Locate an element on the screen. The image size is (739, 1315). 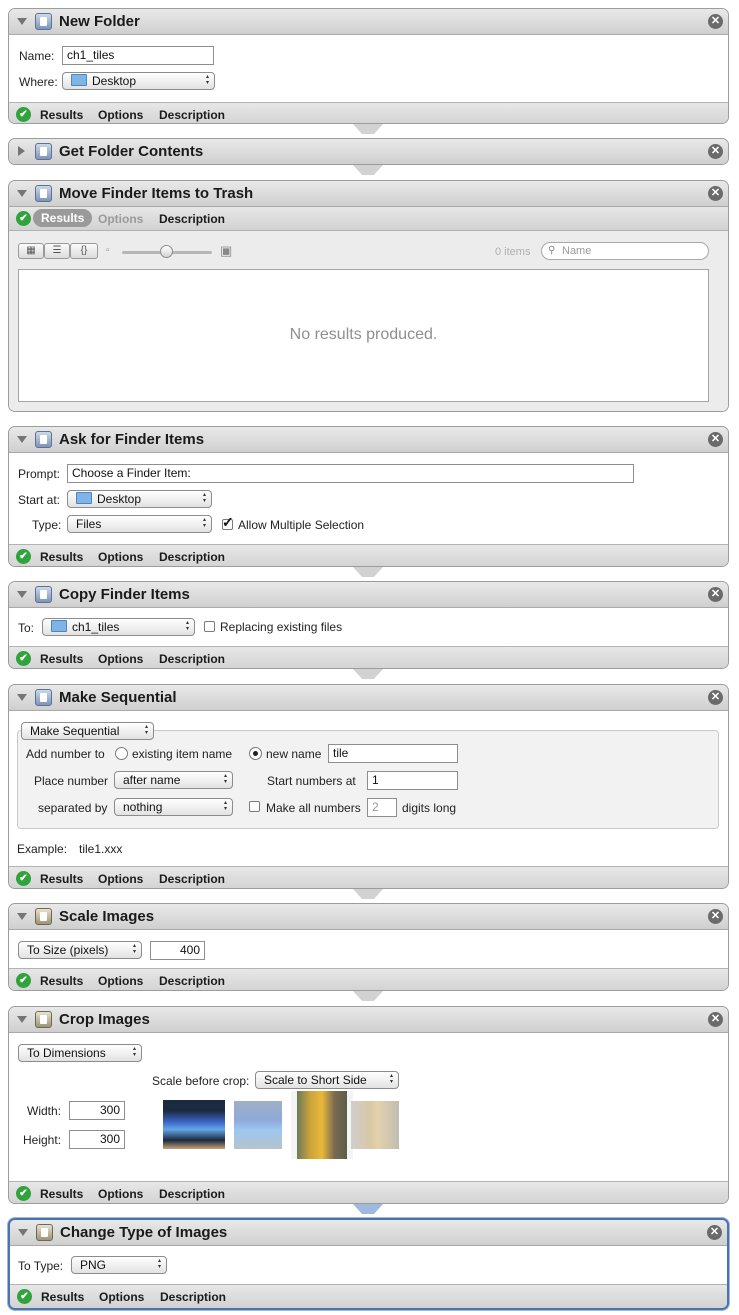
action-header: Get Folder Contents ✕ is located at coordinates (368, 151).